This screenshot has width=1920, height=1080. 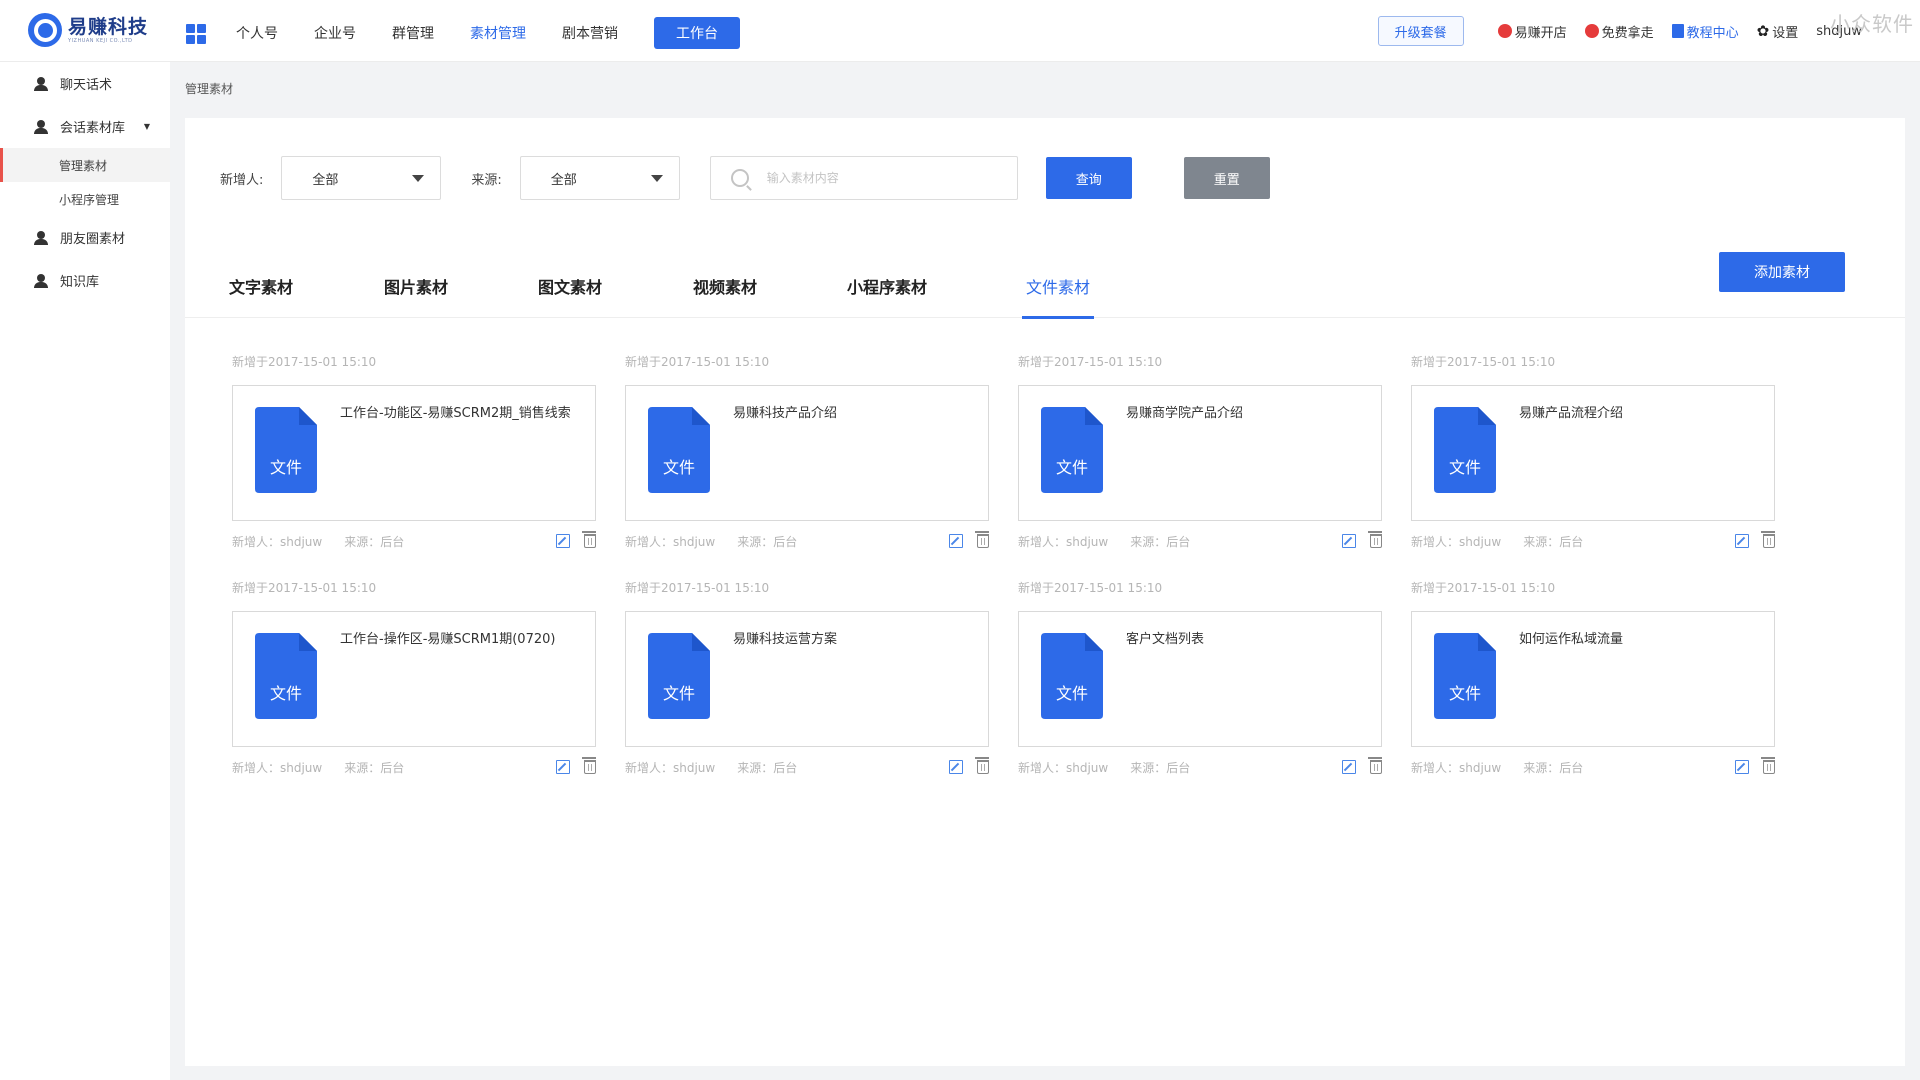 I want to click on brand-name: 易赚科技, so click(x=108, y=27).